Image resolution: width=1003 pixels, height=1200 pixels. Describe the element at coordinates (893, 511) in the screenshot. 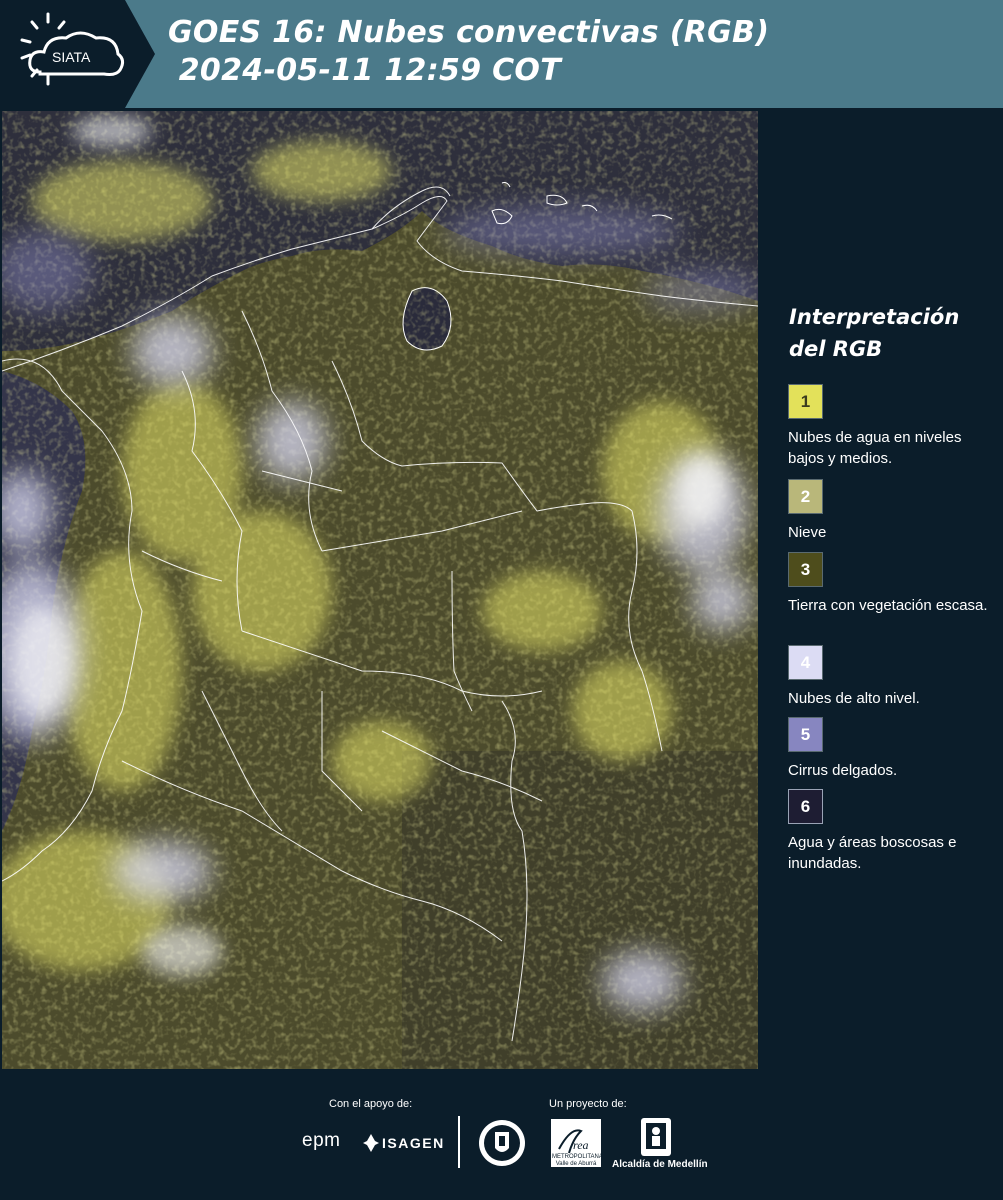

I see `legend-item-2: 2 Nieve` at that location.